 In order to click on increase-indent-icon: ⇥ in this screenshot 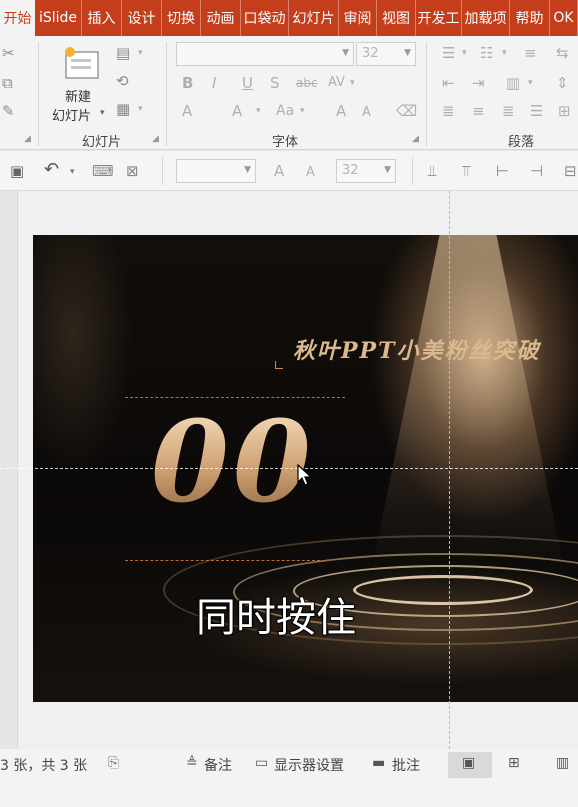, I will do `click(478, 83)`.